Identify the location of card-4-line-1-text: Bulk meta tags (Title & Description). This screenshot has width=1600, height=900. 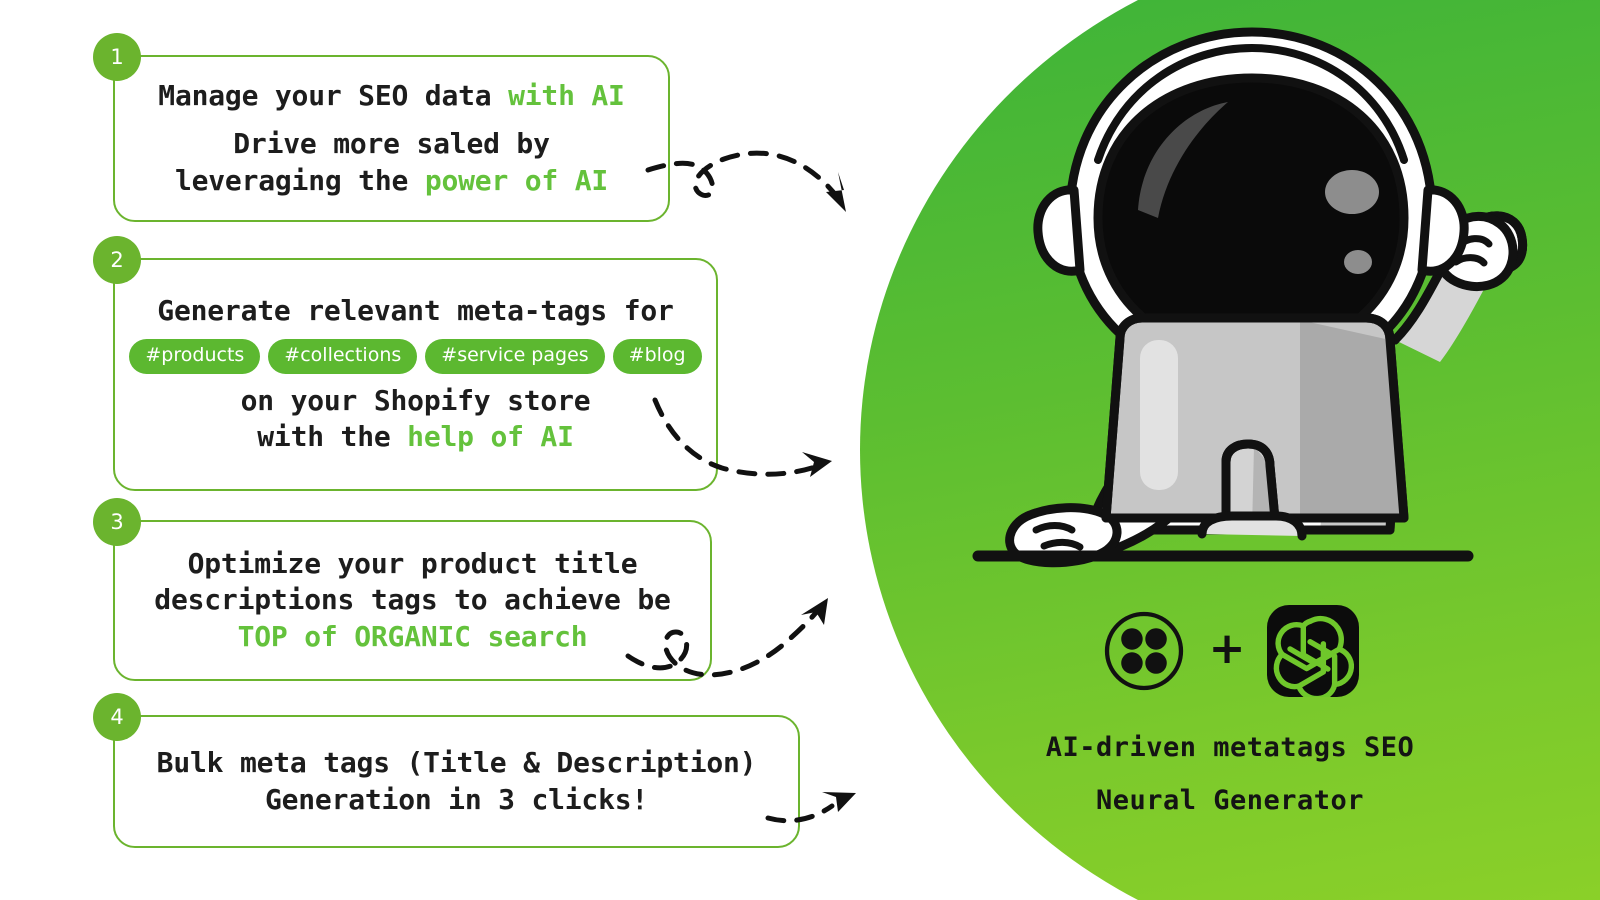
(456, 763).